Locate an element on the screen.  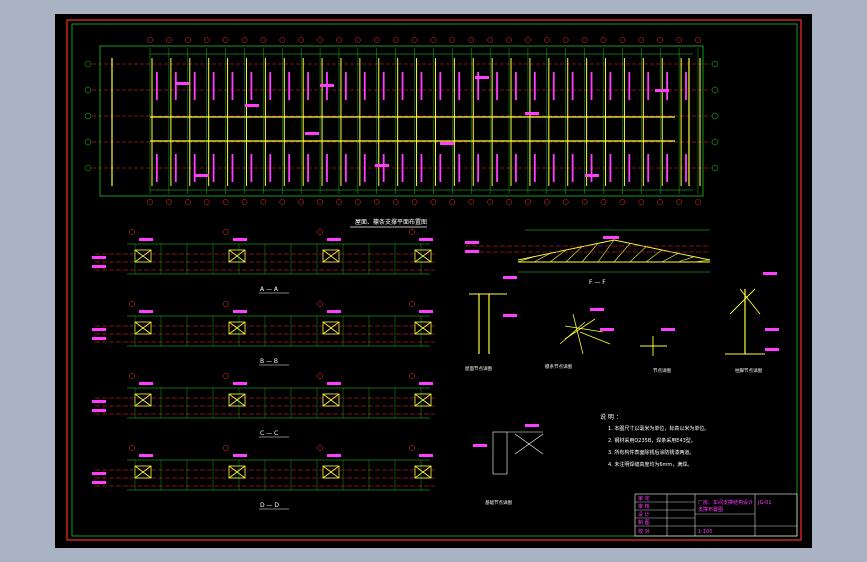
roof-truss-elevation is located at coordinates (588, 251).